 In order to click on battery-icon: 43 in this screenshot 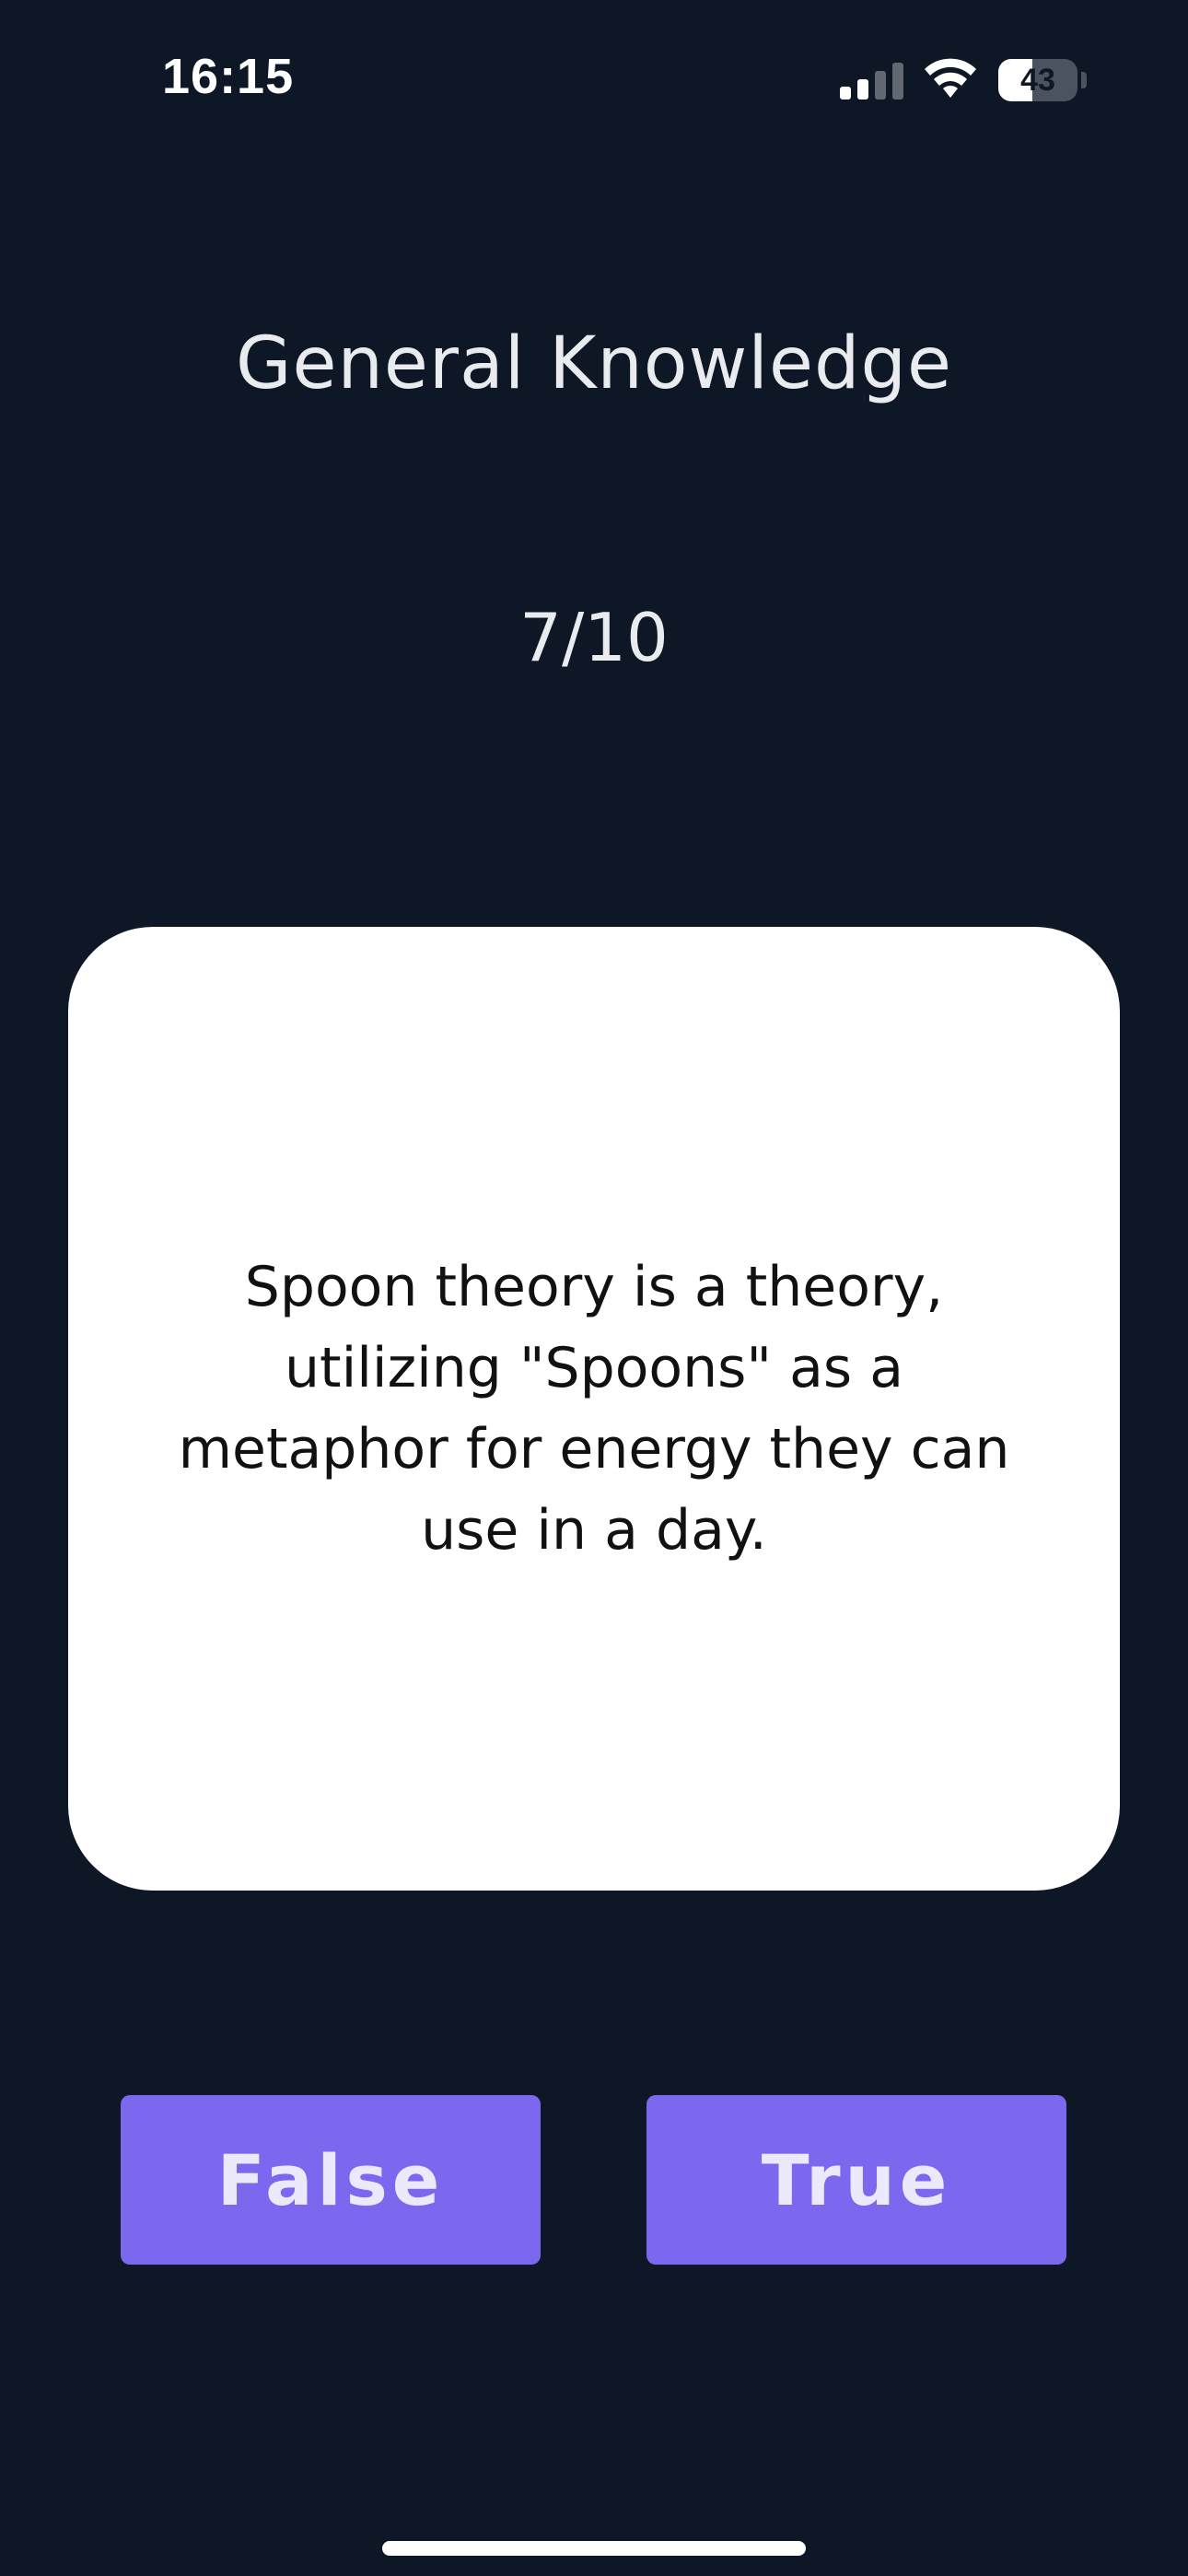, I will do `click(1037, 80)`.